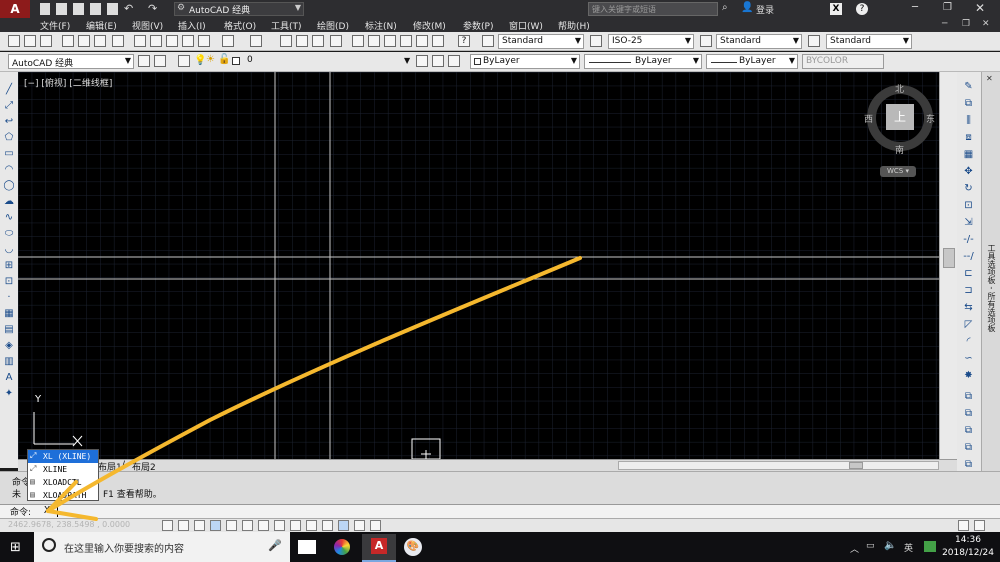 This screenshot has width=1000, height=562. I want to click on zoom-realtime-icon, so click(302, 41).